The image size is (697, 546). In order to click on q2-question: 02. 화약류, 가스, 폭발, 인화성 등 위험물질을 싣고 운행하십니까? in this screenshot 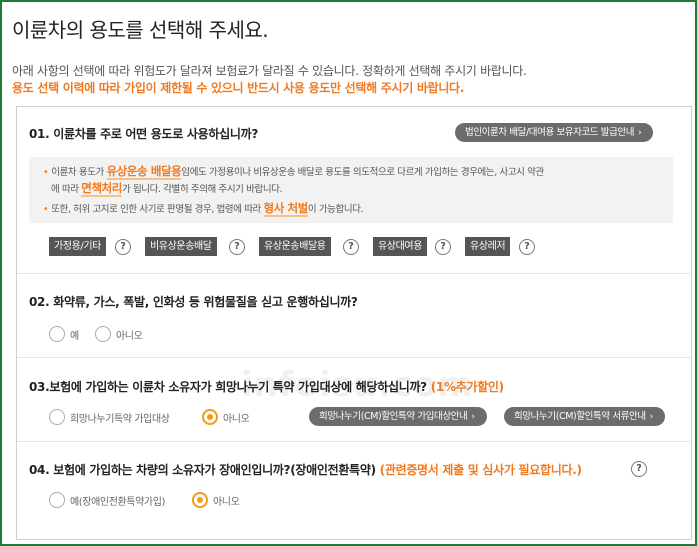, I will do `click(193, 302)`.